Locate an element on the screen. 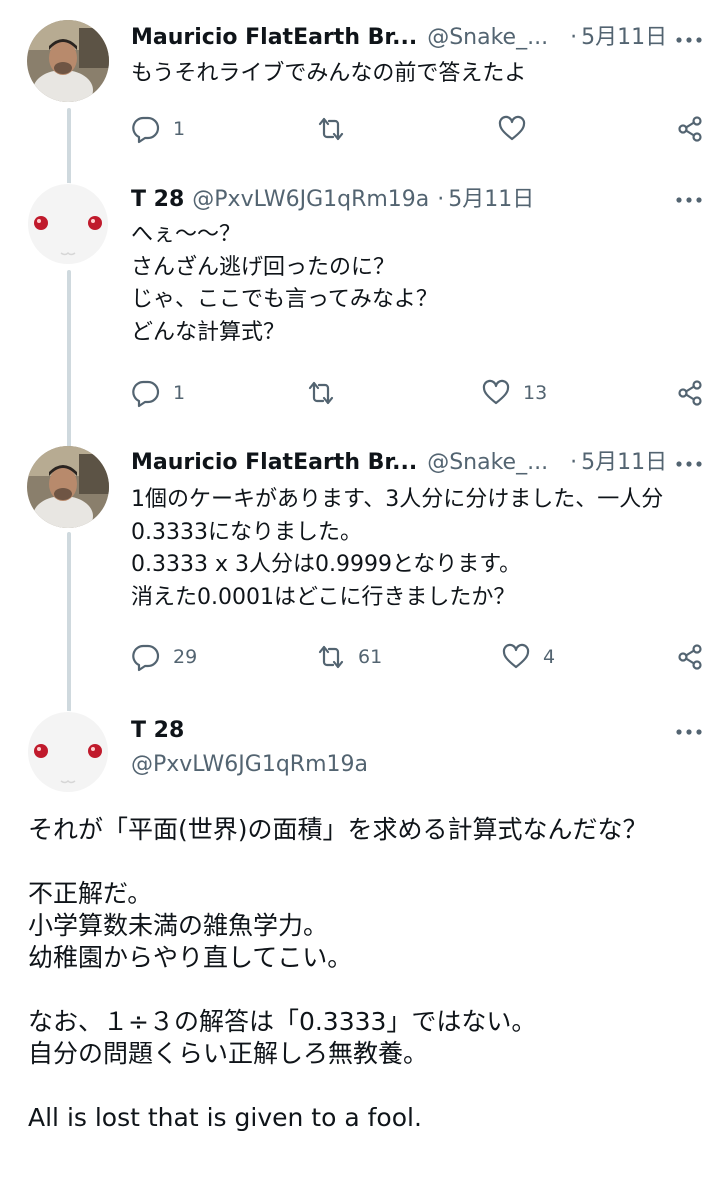 The image size is (713, 1200). like-button: 13 is located at coordinates (514, 393).